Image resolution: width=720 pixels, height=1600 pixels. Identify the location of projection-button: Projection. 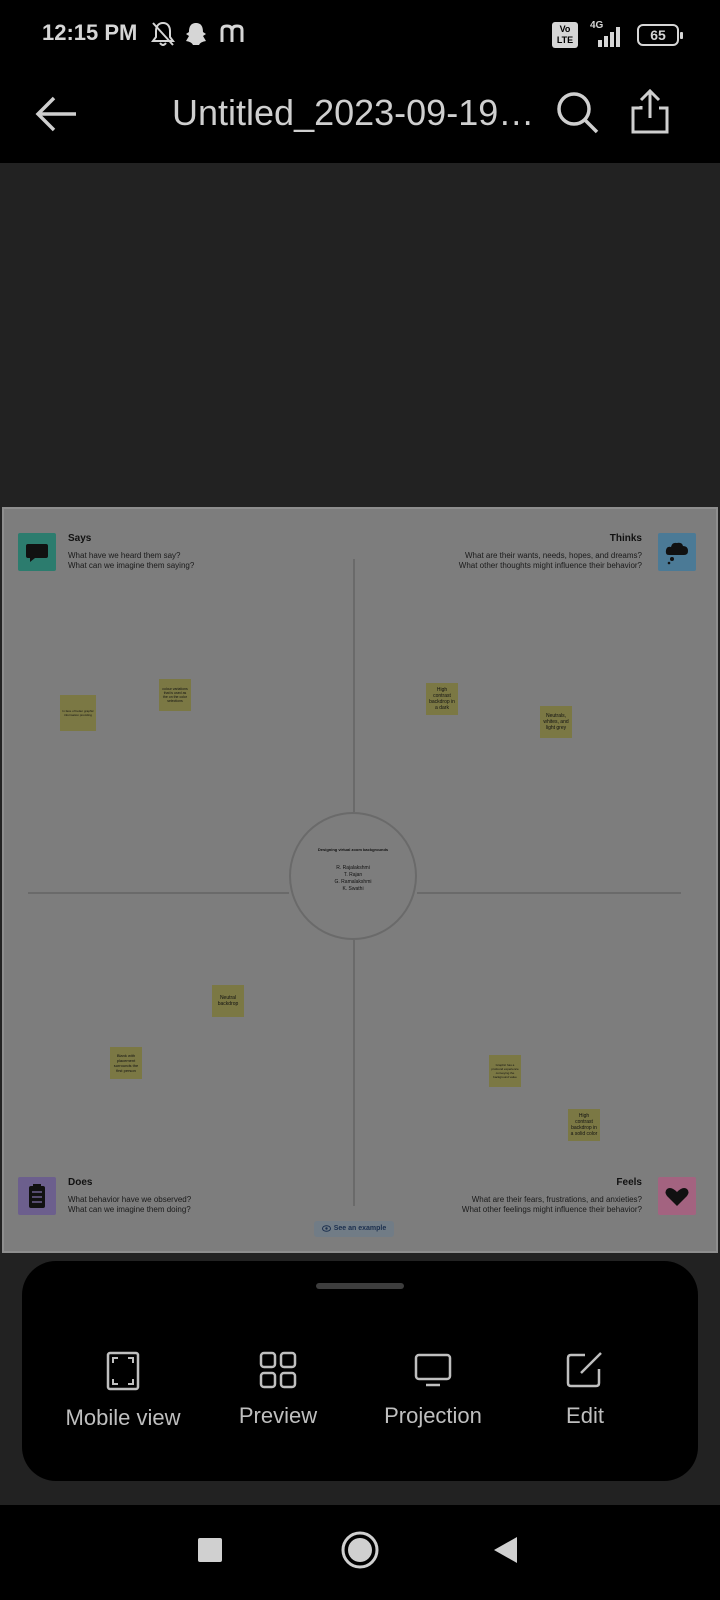
(433, 1390).